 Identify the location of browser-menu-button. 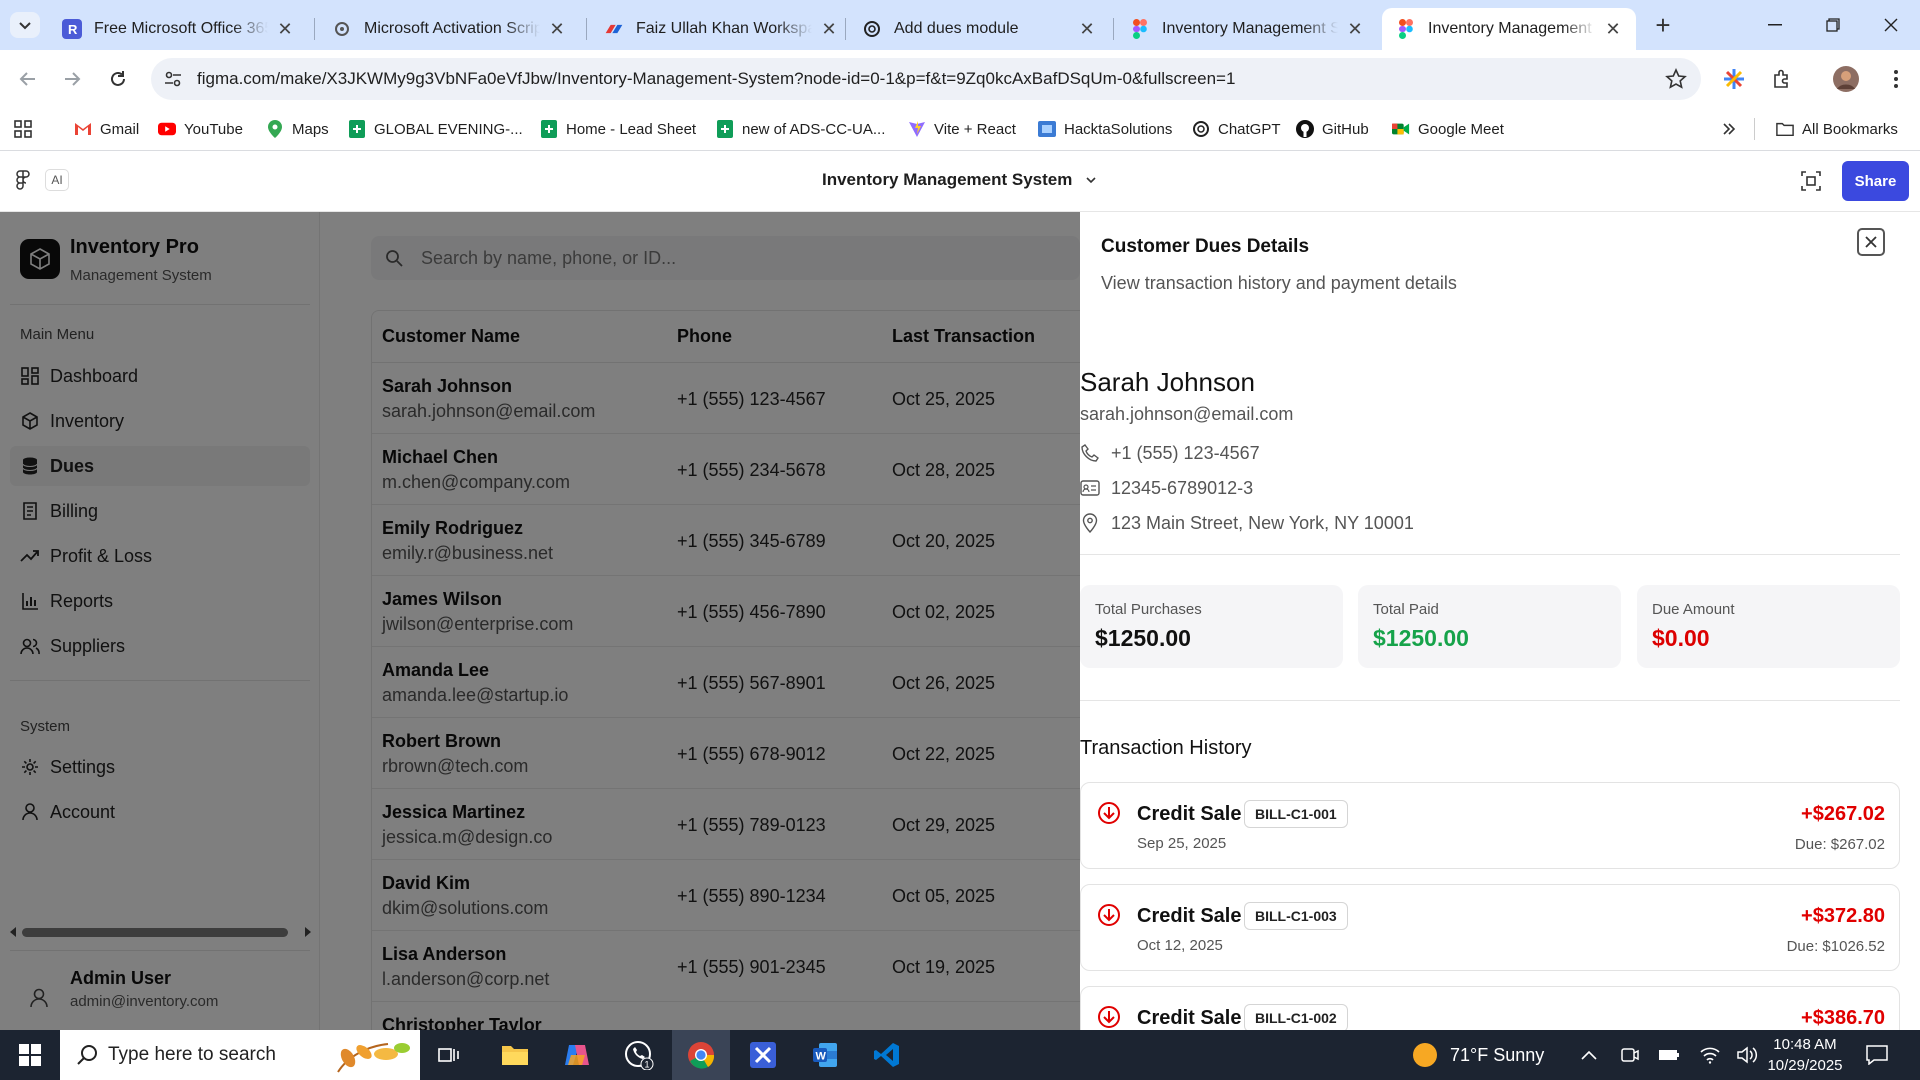
(1896, 79).